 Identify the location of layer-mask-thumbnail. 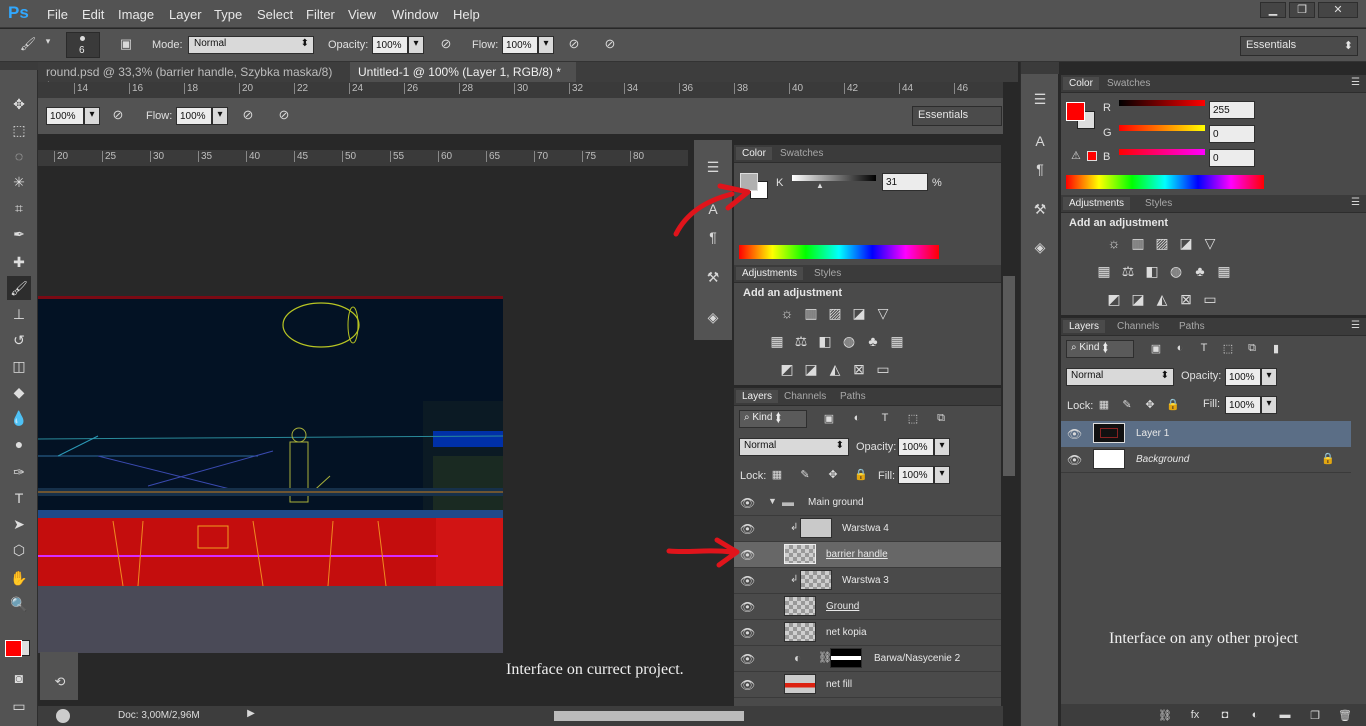
(846, 658).